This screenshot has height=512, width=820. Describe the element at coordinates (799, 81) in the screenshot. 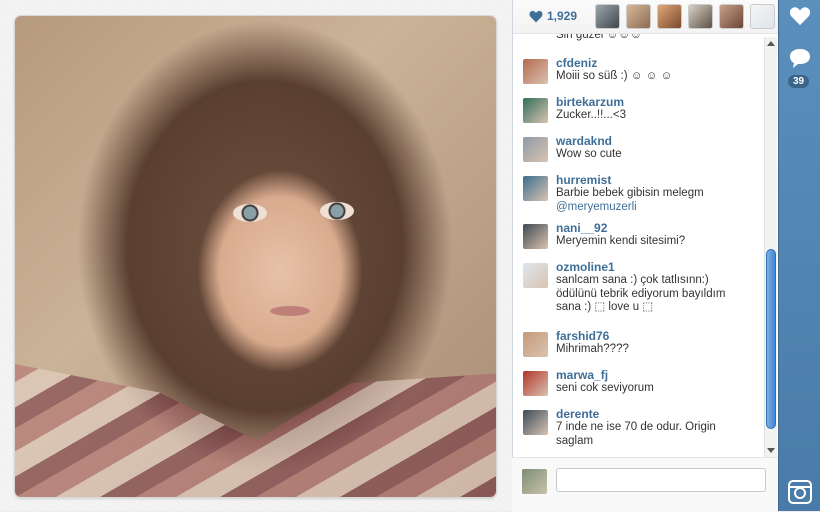

I see `comment-count-badge: 39` at that location.